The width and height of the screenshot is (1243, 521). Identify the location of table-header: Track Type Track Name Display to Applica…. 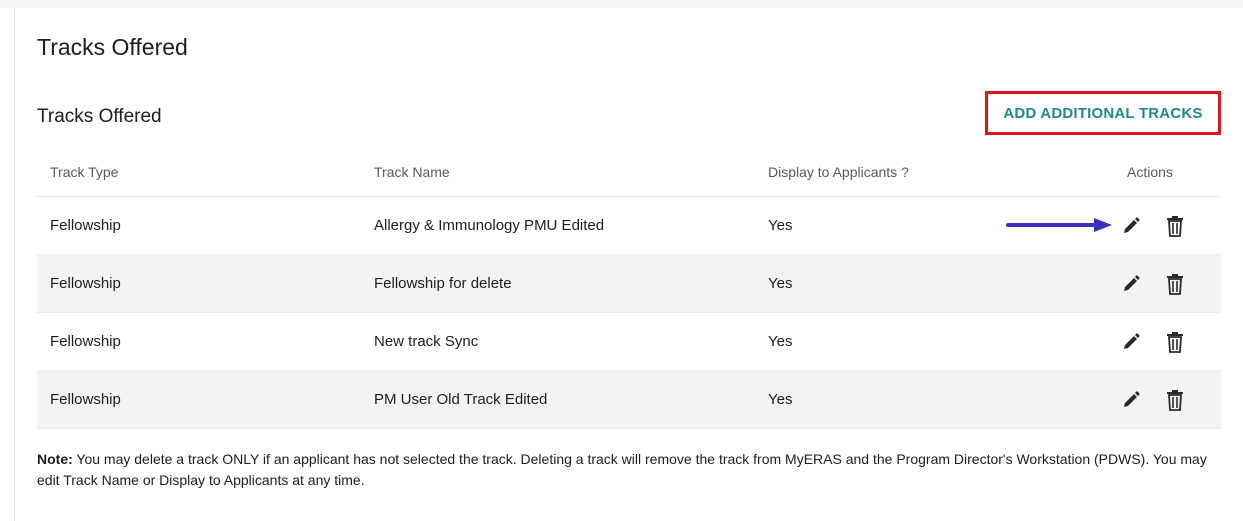
(629, 175).